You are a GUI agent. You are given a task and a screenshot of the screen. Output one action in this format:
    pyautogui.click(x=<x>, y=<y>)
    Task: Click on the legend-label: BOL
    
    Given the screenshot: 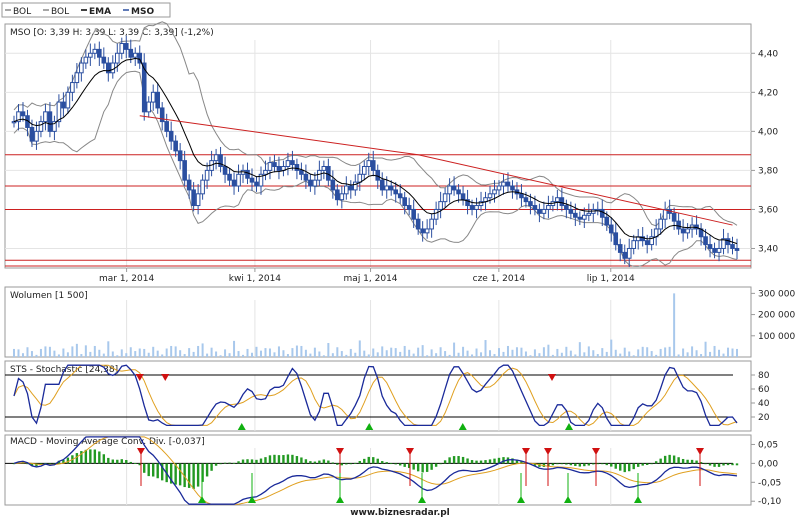 What is the action you would take?
    pyautogui.click(x=22, y=12)
    